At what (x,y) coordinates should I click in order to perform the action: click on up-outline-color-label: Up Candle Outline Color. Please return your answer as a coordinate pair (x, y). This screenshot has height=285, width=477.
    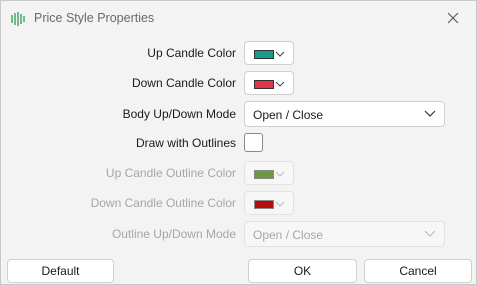
    Looking at the image, I should click on (170, 173).